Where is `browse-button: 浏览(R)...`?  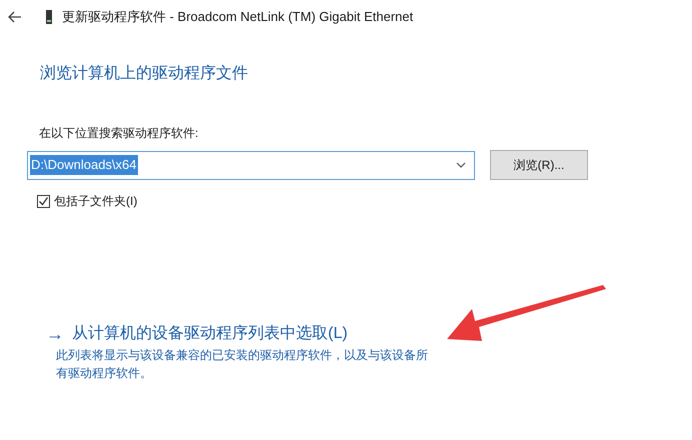
browse-button: 浏览(R)... is located at coordinates (539, 165).